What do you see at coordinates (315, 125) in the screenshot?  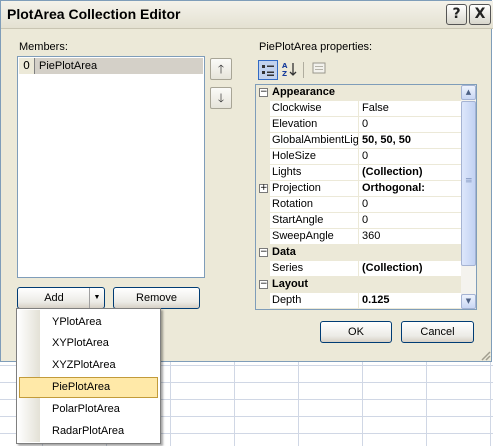 I see `property-name: Elevation` at bounding box center [315, 125].